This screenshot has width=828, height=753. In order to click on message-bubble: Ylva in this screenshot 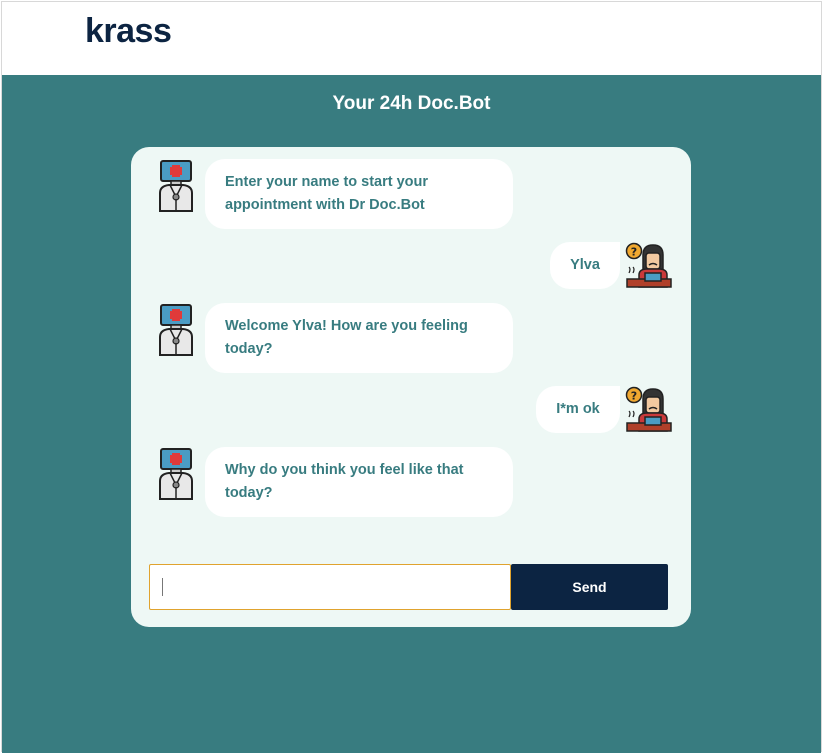, I will do `click(585, 265)`.